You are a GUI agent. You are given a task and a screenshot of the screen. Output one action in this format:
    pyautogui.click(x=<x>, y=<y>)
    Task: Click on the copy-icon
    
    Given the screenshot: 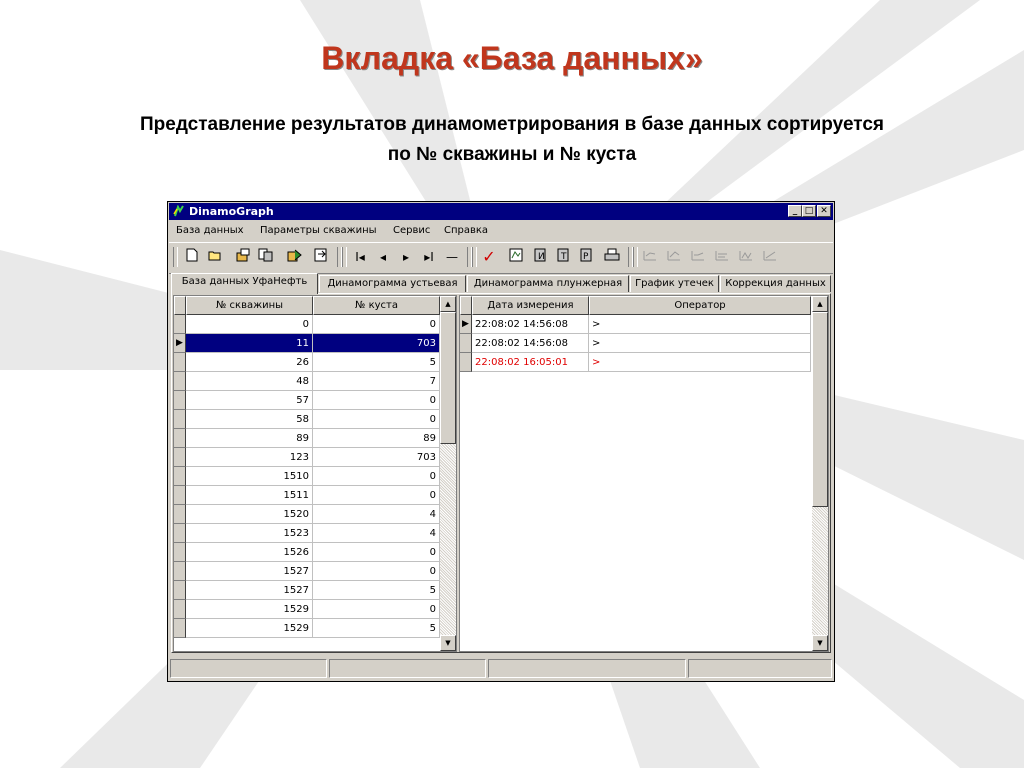 What is the action you would take?
    pyautogui.click(x=266, y=257)
    